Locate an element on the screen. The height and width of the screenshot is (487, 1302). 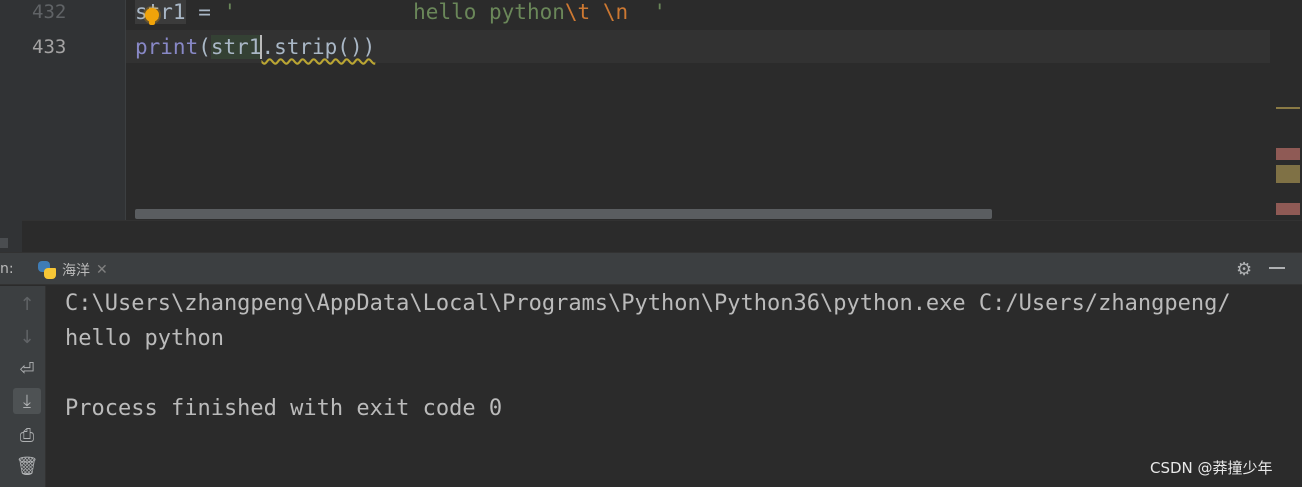
variable-str1: str1 is located at coordinates (160, 12).